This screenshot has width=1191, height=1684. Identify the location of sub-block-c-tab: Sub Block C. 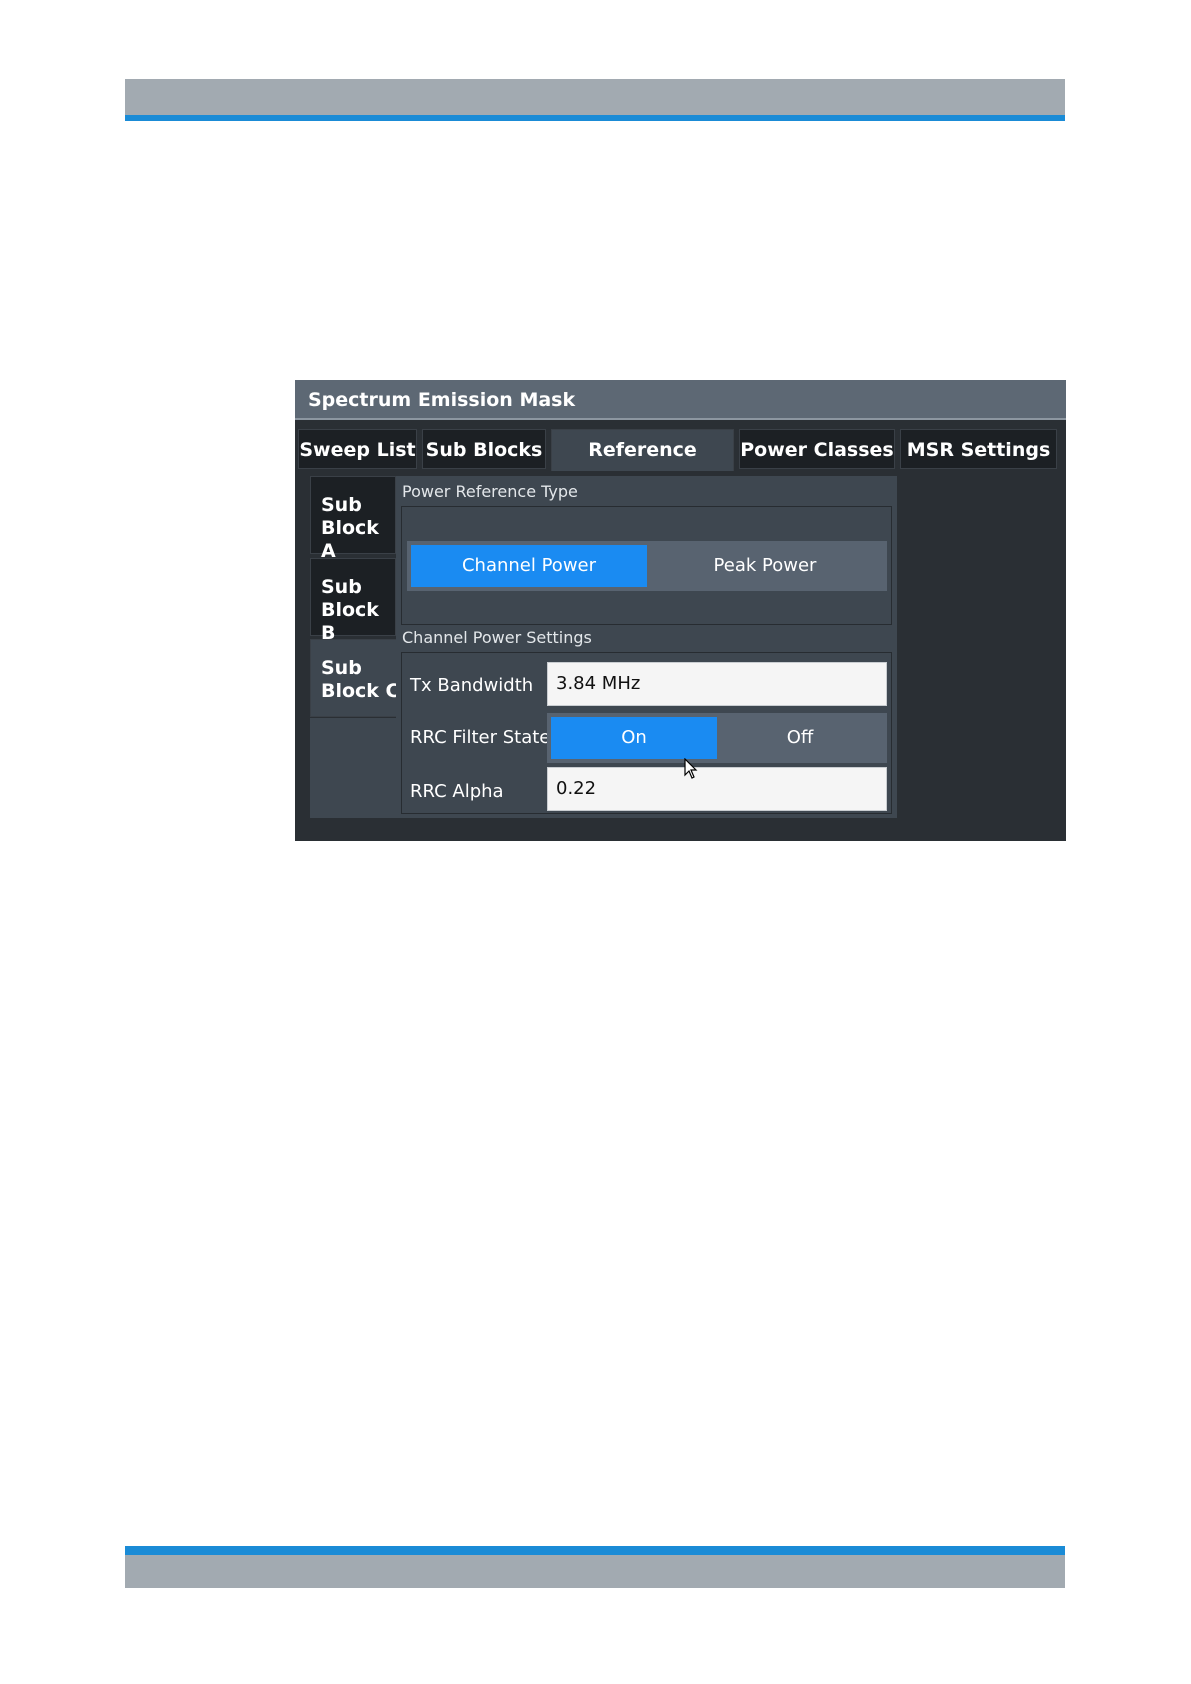
(356, 678).